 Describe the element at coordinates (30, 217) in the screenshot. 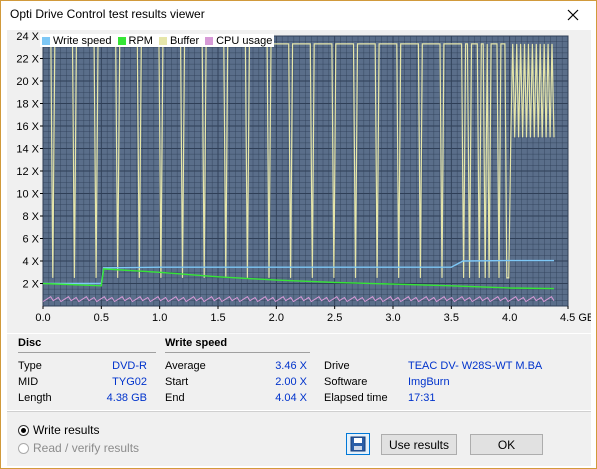

I see `y-tick-label: 8 X` at that location.